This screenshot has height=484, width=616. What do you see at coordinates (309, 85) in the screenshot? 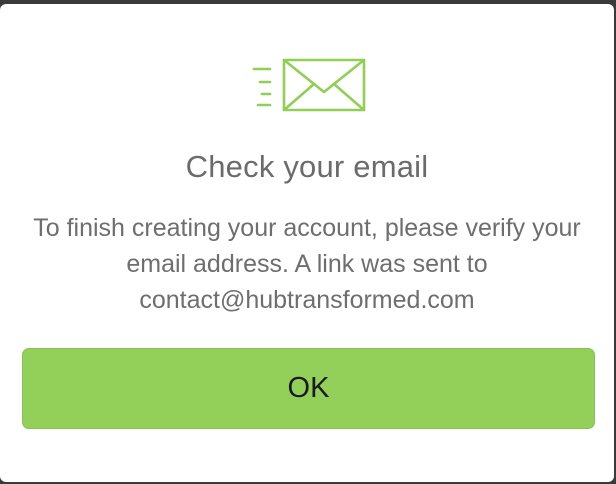
I see `envelope-sent-icon` at bounding box center [309, 85].